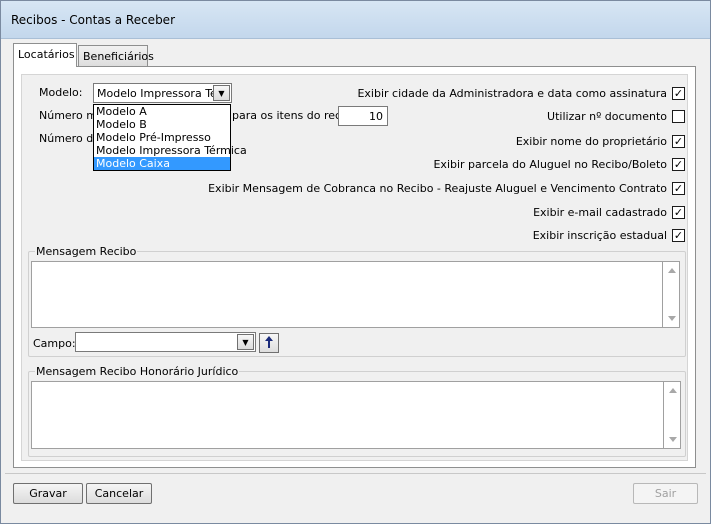 Image resolution: width=711 pixels, height=524 pixels. What do you see at coordinates (678, 235) in the screenshot?
I see `checkbox-inscricao-estadual: ✓` at bounding box center [678, 235].